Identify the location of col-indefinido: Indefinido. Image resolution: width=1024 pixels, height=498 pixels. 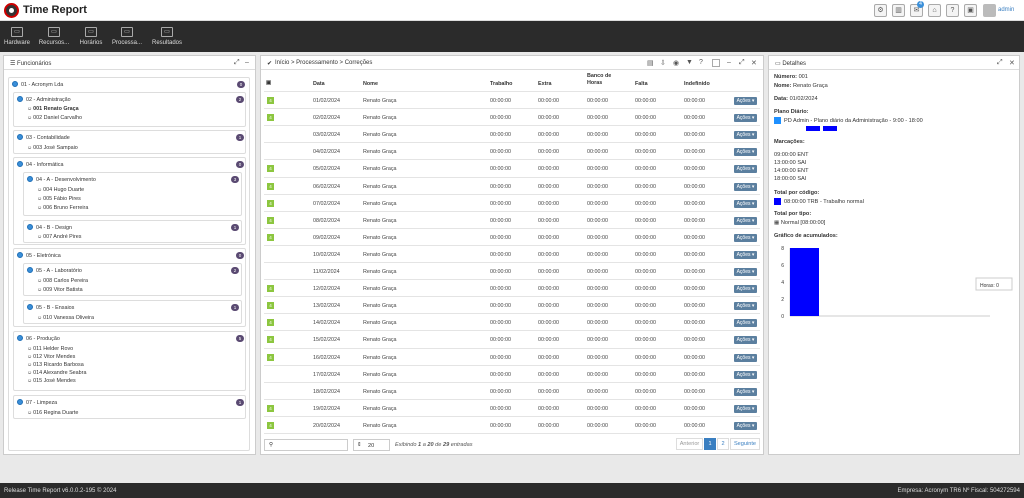
(697, 89).